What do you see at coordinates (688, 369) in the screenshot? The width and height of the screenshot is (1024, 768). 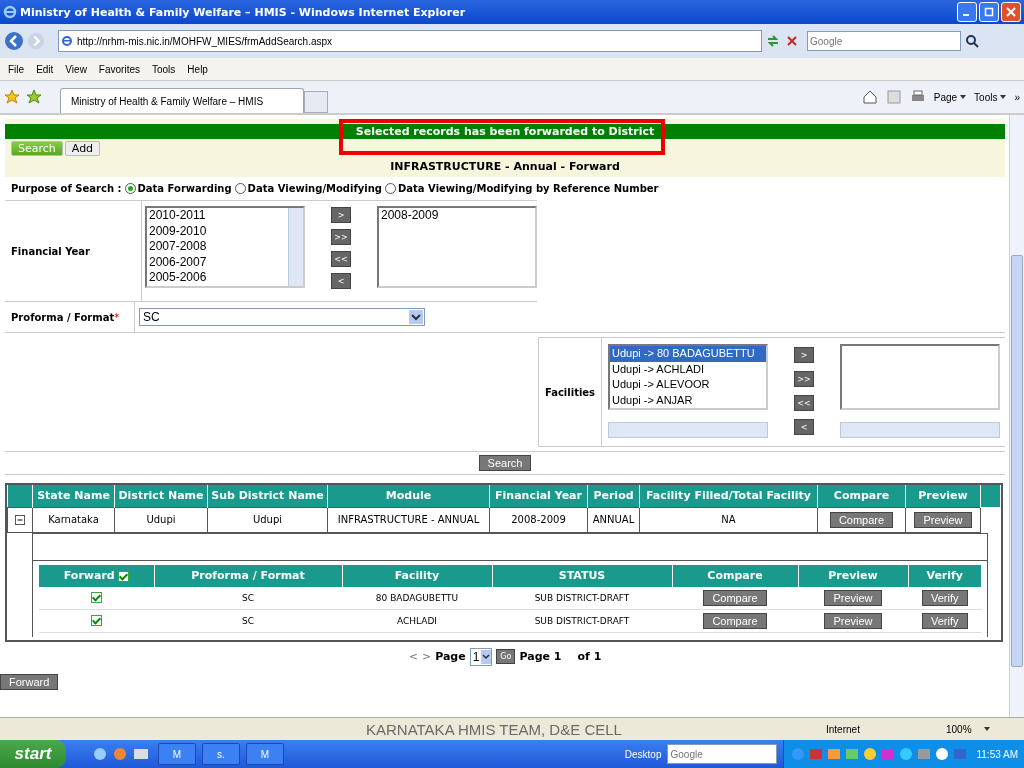 I see `list-option: Udupi -> ACHLADI` at bounding box center [688, 369].